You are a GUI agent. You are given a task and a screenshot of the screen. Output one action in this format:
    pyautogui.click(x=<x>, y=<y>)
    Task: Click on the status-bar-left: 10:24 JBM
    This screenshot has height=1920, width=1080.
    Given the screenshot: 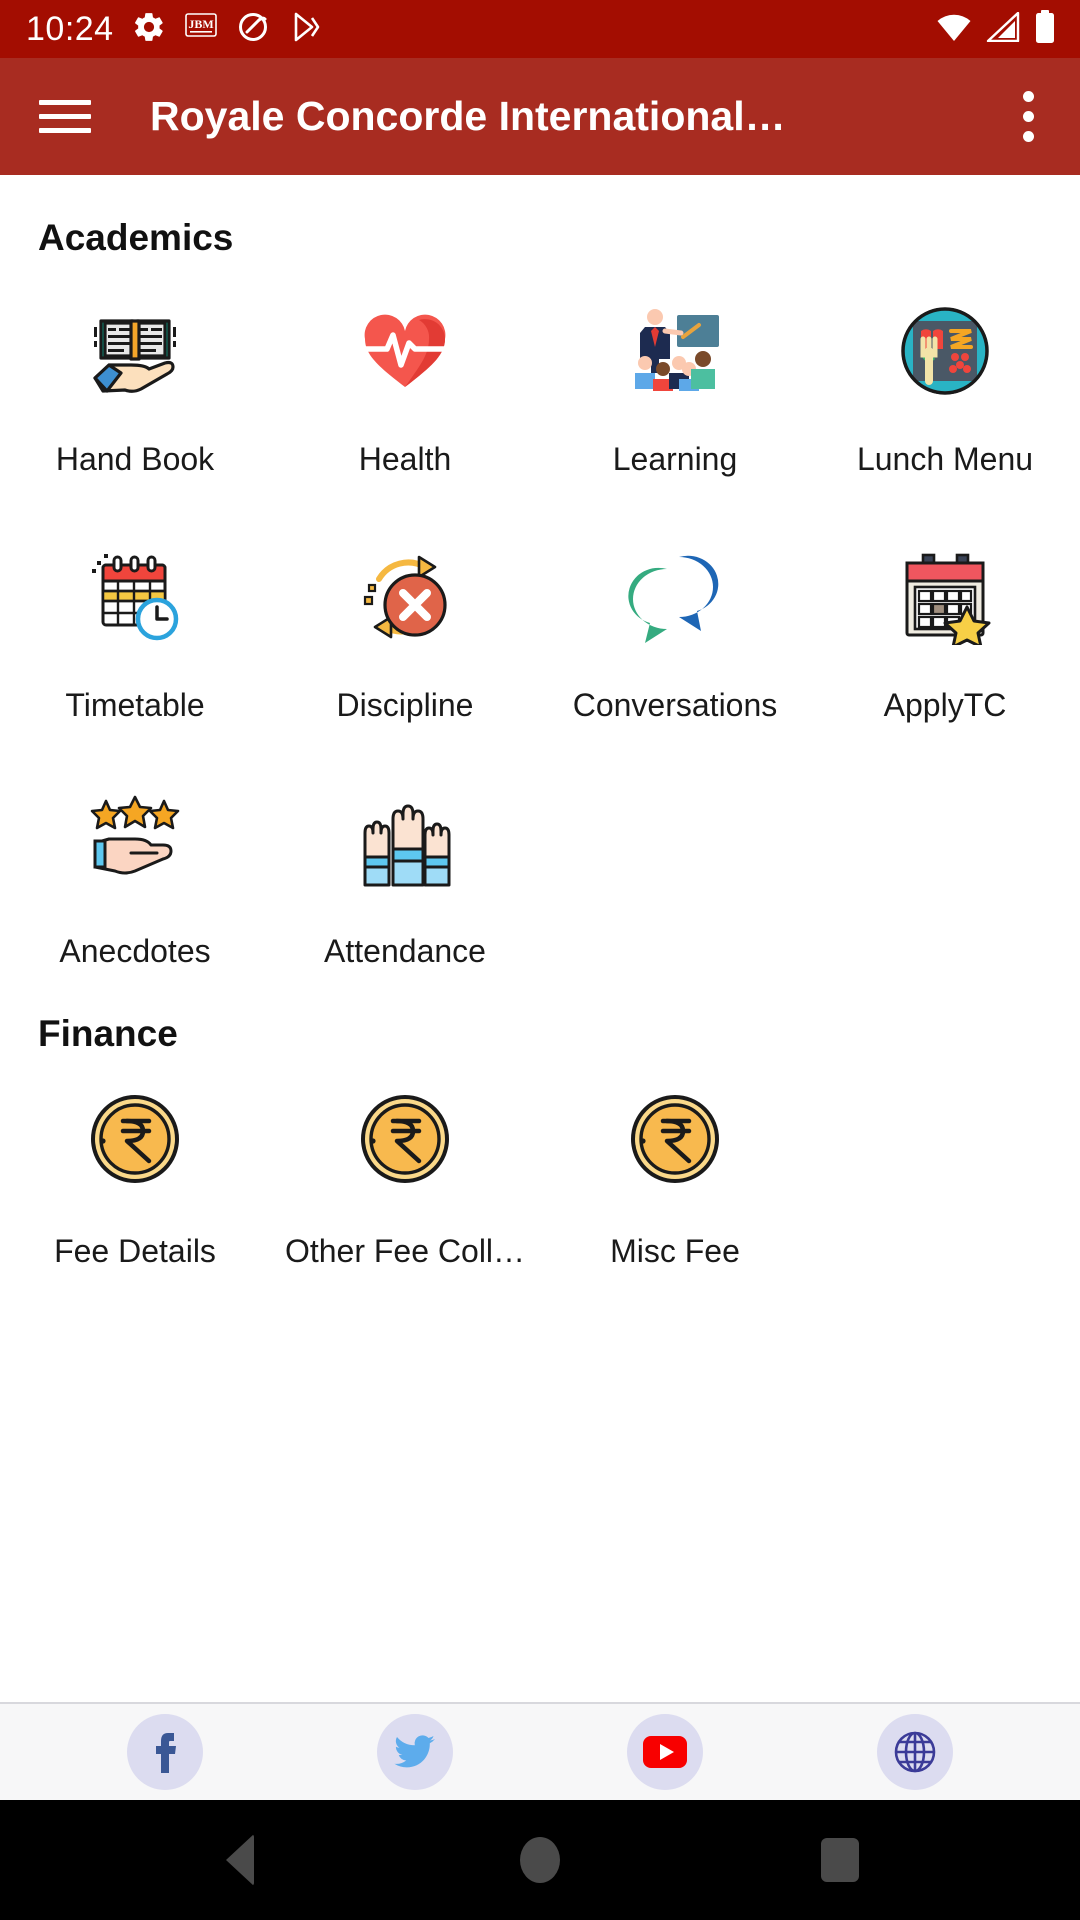 What is the action you would take?
    pyautogui.click(x=174, y=29)
    